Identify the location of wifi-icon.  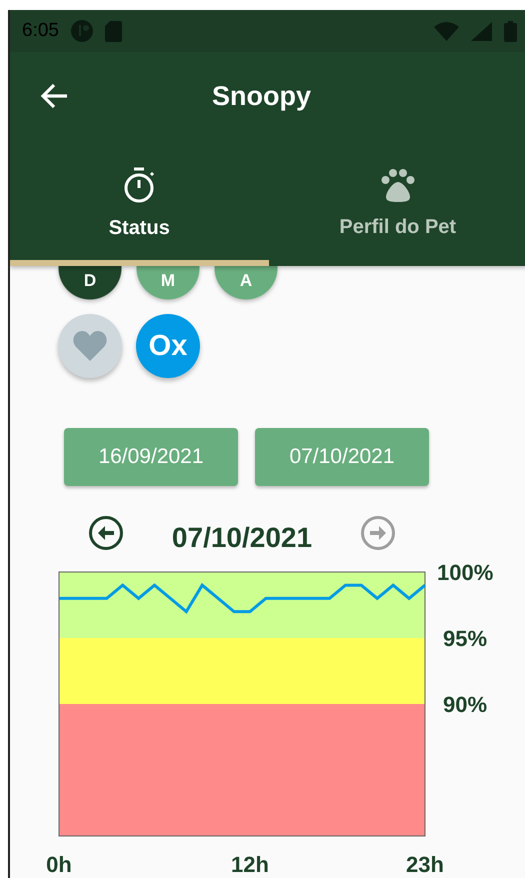
(446, 31).